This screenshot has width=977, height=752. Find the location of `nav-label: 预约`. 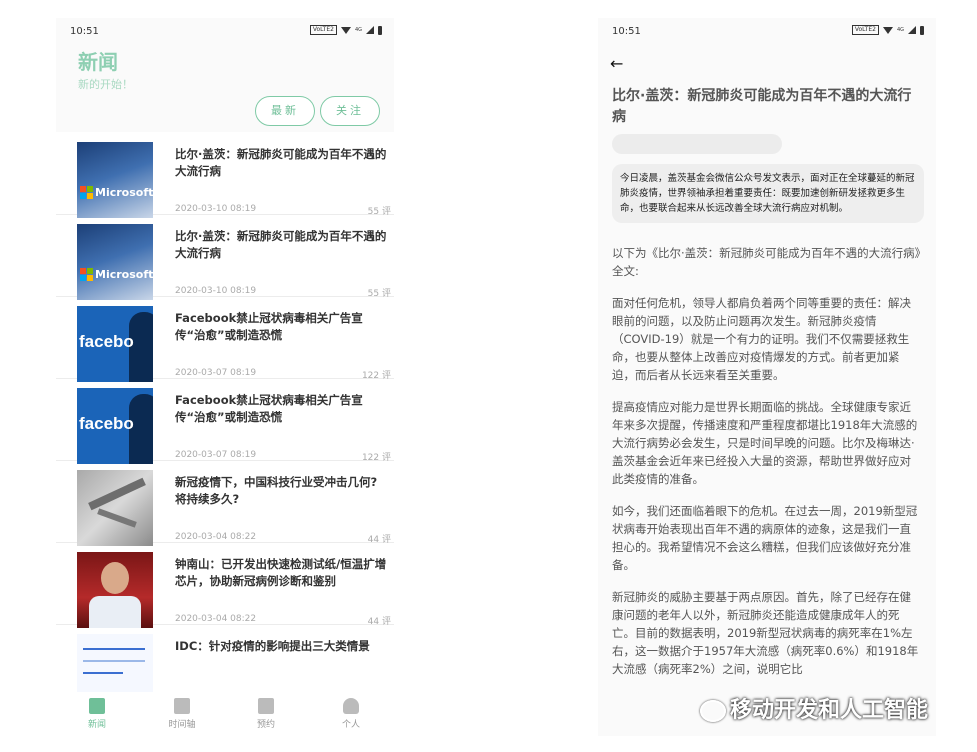

nav-label: 预约 is located at coordinates (265, 725).